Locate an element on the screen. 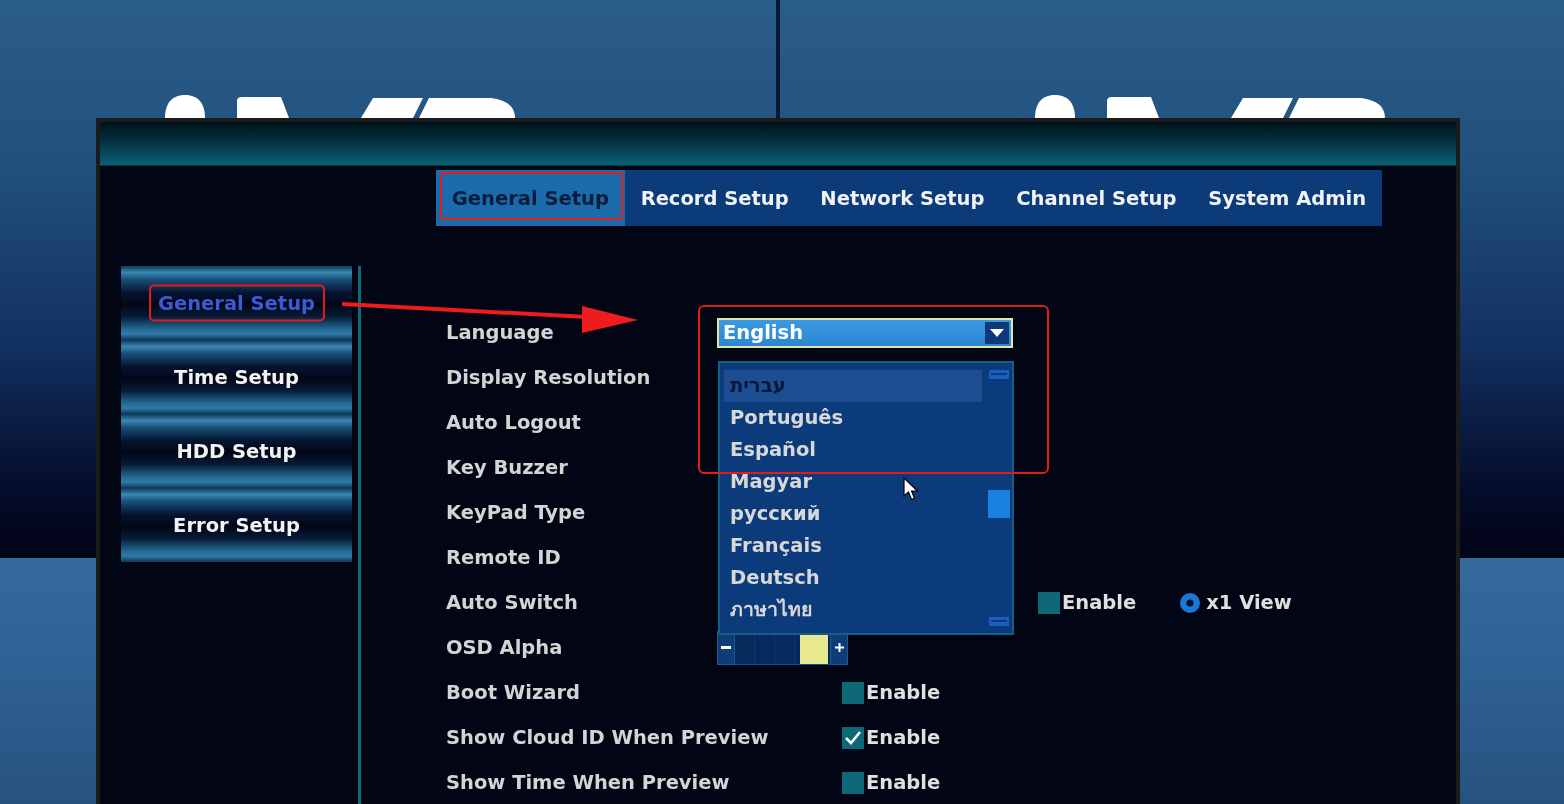 Image resolution: width=1564 pixels, height=804 pixels. dropdown-option: Français is located at coordinates (853, 545).